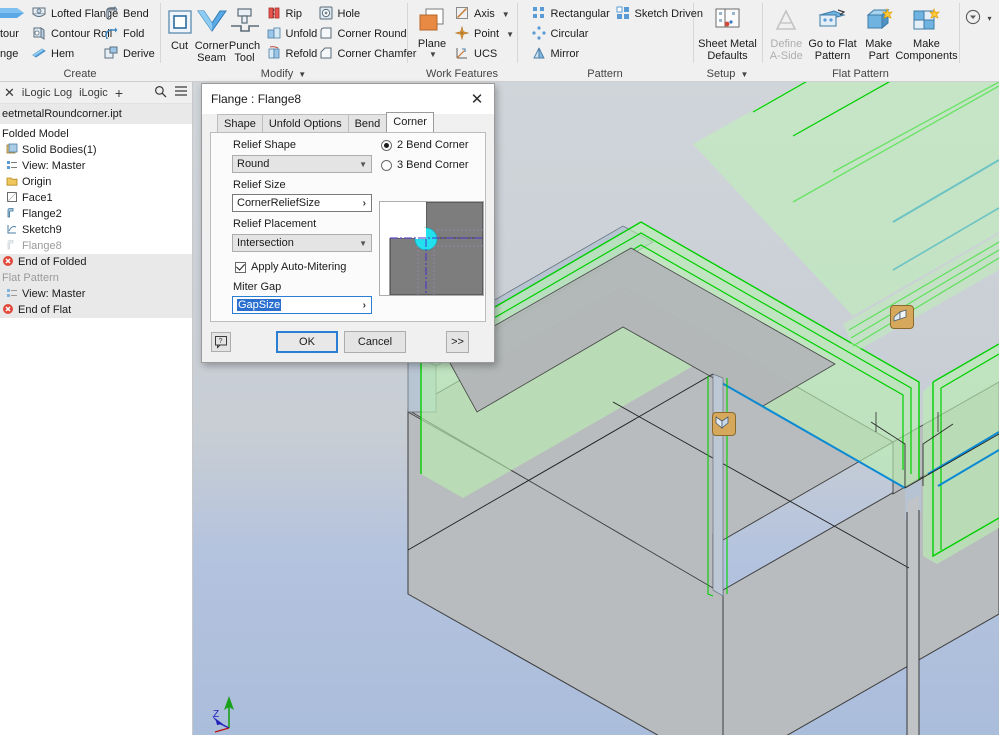 The width and height of the screenshot is (999, 735). I want to click on dialog-title-bar: Flange : Flange8 ✕, so click(348, 99).